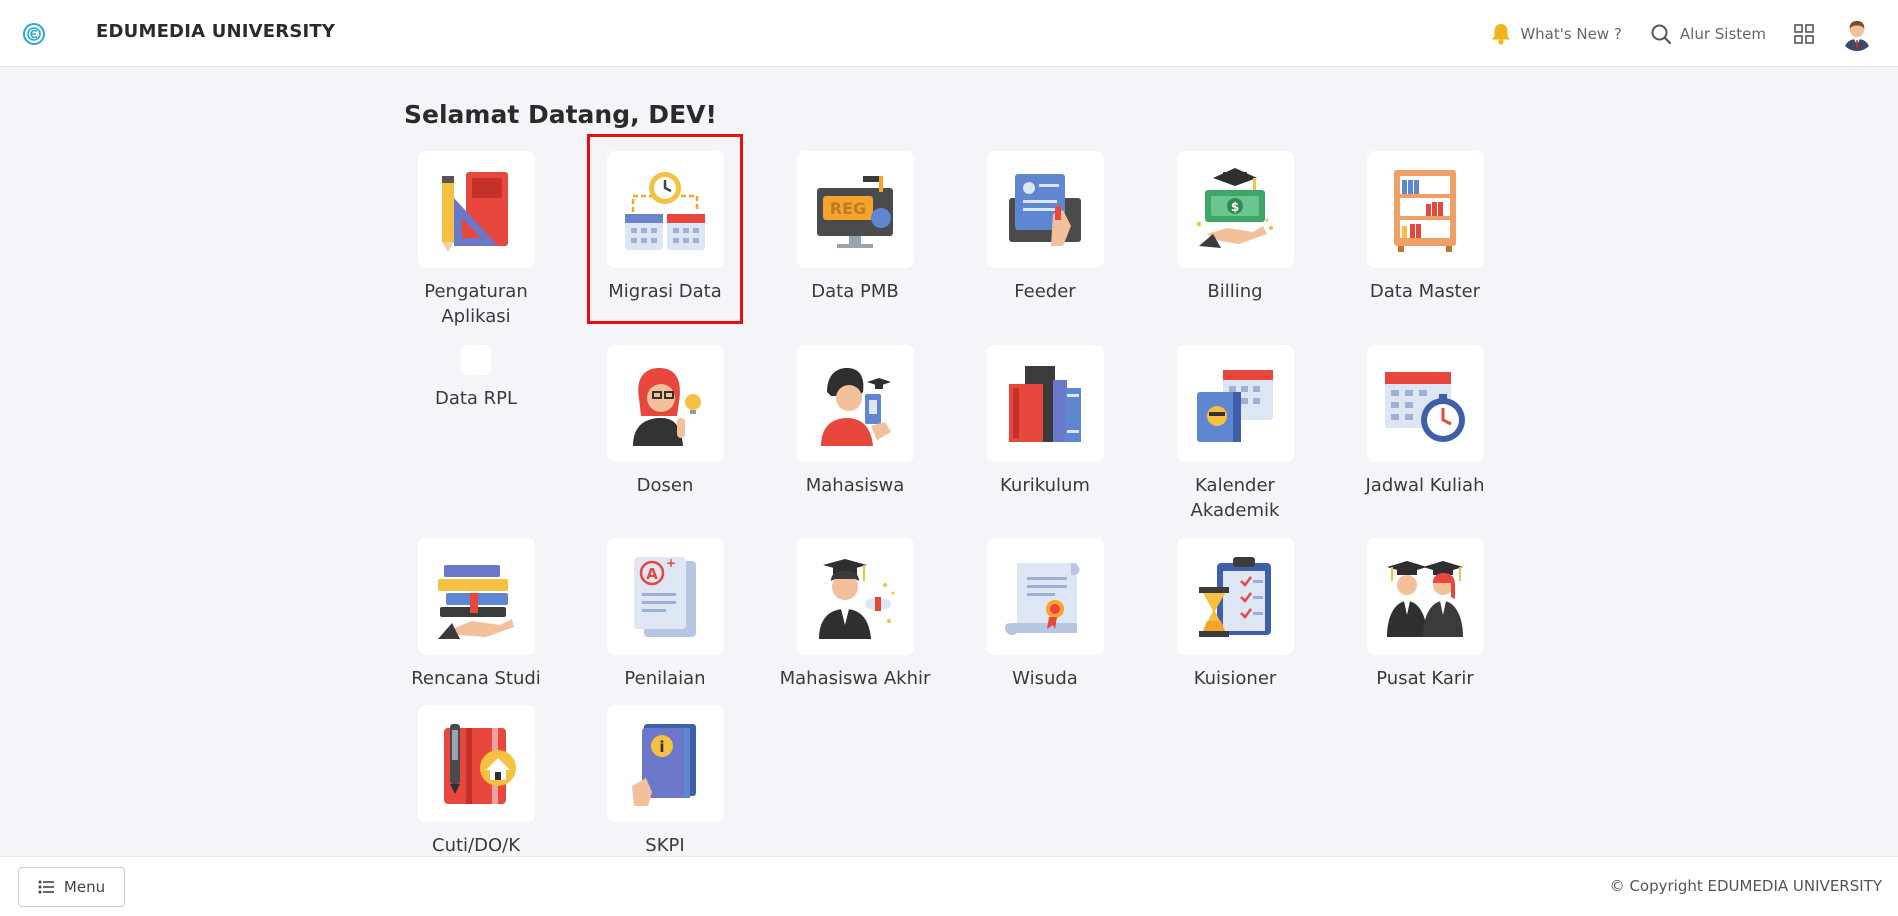 The image size is (1898, 916). I want to click on whats-new-link: What's New ?, so click(1556, 34).